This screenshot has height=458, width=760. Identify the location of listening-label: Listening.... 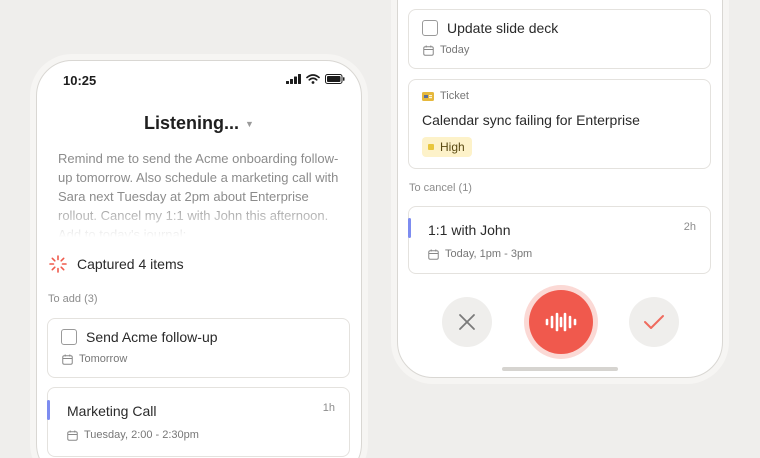
(192, 123).